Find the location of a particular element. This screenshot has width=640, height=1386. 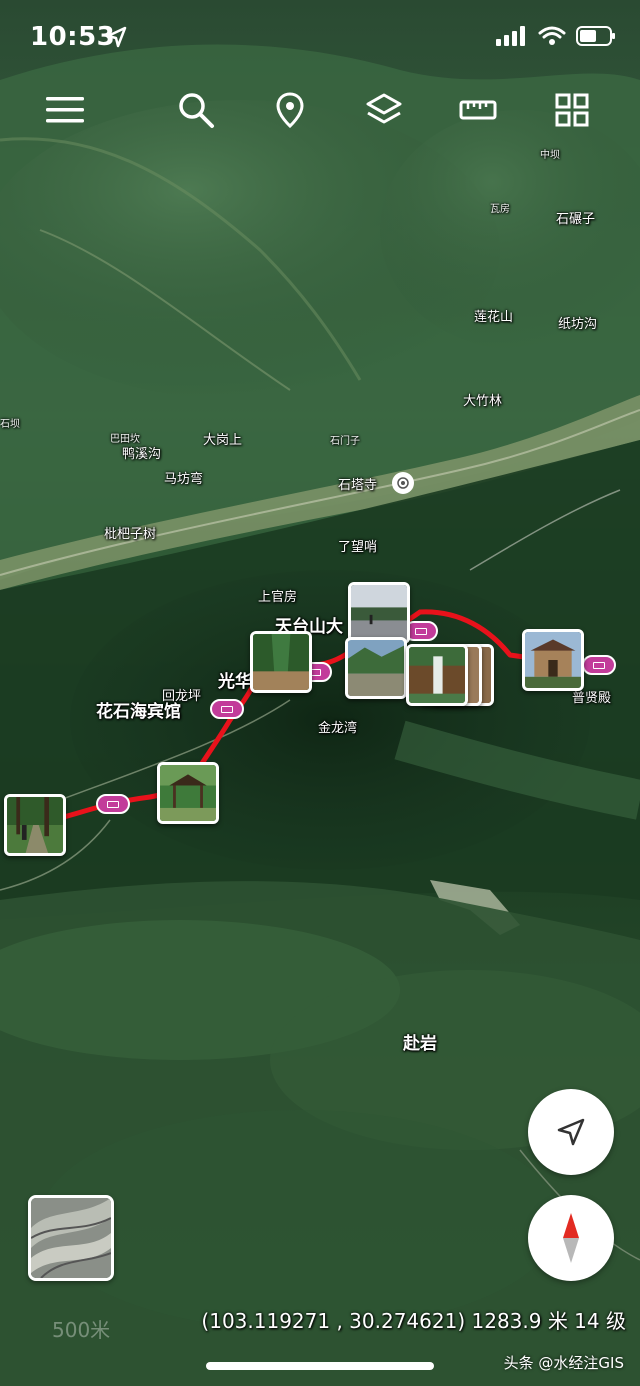

map-label-liaowangshao: 了望哨 is located at coordinates (358, 547).